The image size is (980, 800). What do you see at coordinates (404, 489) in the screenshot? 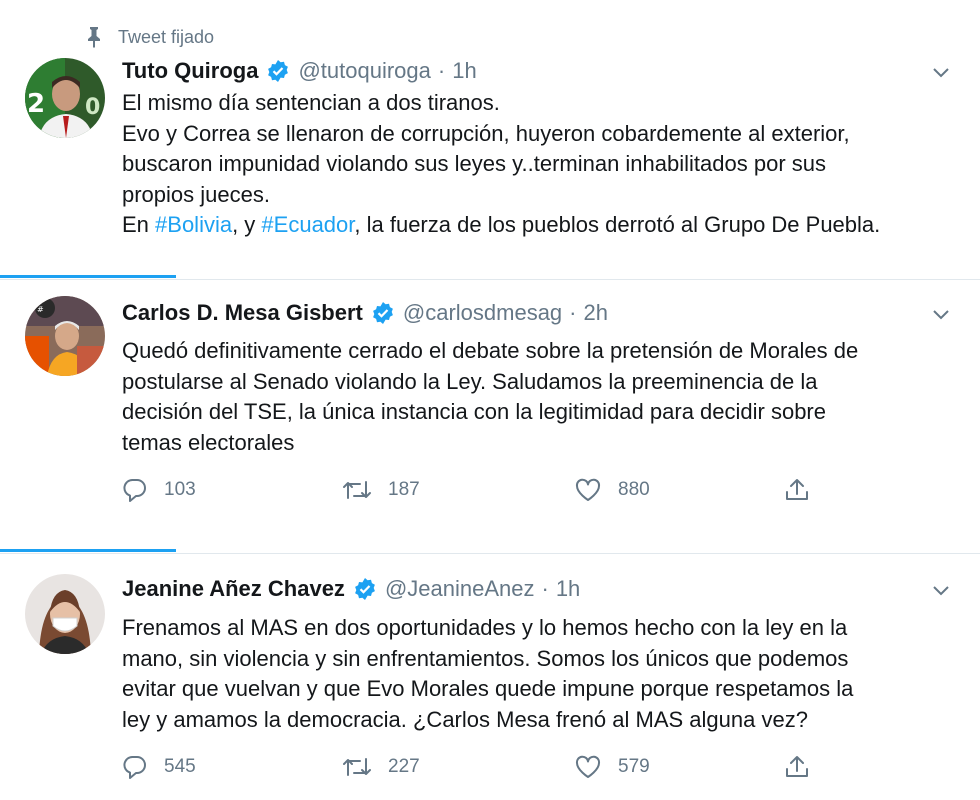
I see `retweet-count: 187` at bounding box center [404, 489].